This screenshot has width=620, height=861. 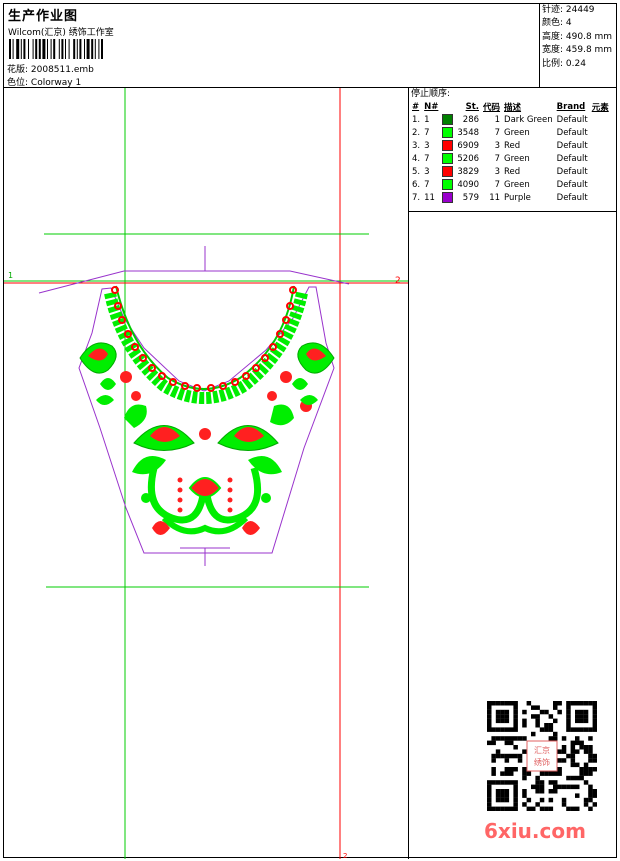 I want to click on left-shoulder-motif, so click(x=105, y=373).